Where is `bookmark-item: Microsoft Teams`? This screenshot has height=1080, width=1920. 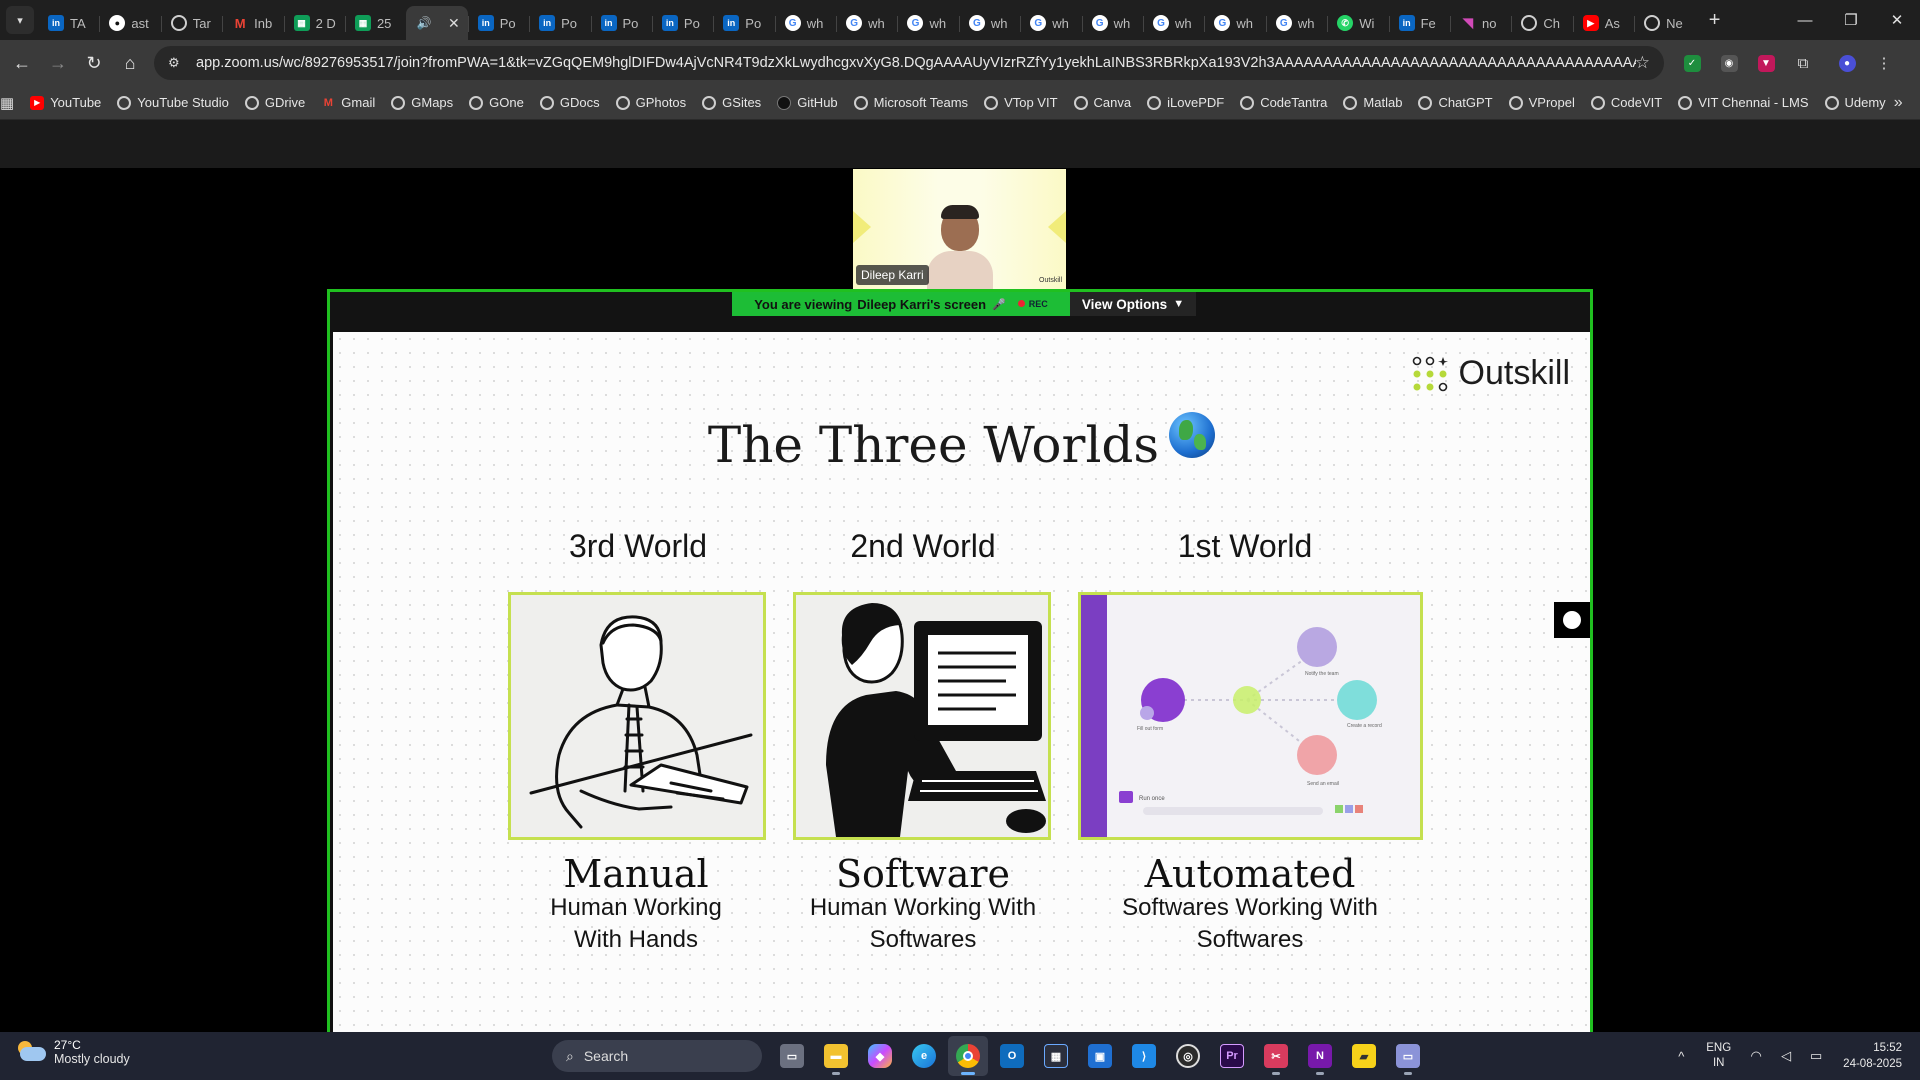
bookmark-item: Microsoft Teams is located at coordinates (911, 103).